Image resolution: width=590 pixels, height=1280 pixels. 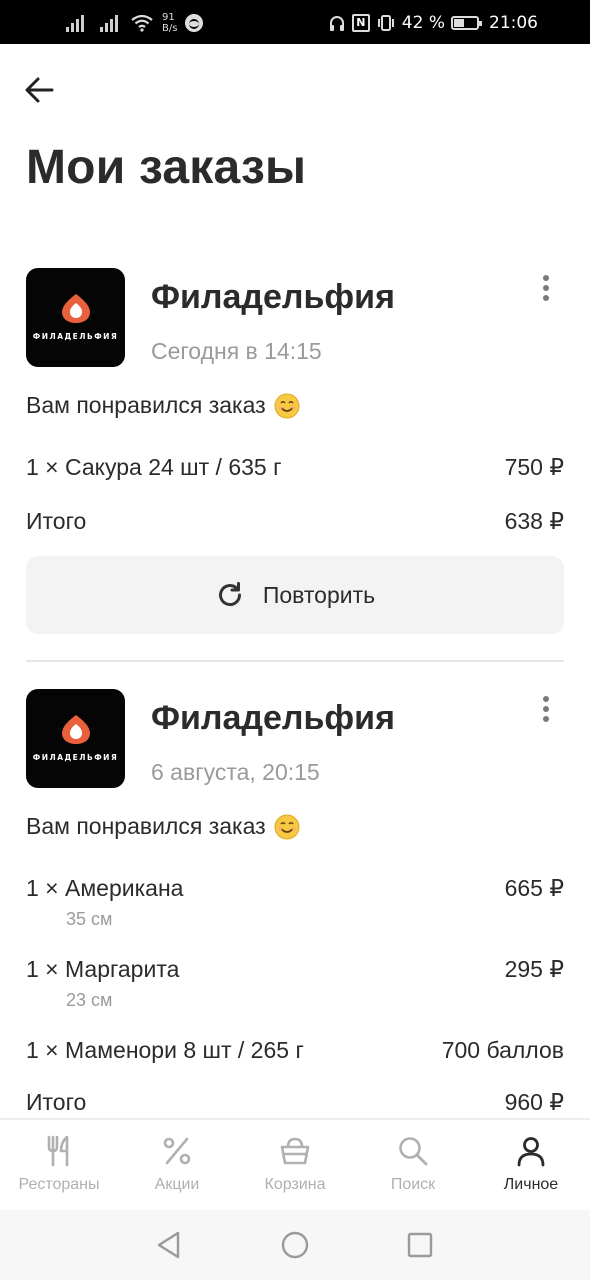 I want to click on clock: 21:06, so click(x=513, y=23).